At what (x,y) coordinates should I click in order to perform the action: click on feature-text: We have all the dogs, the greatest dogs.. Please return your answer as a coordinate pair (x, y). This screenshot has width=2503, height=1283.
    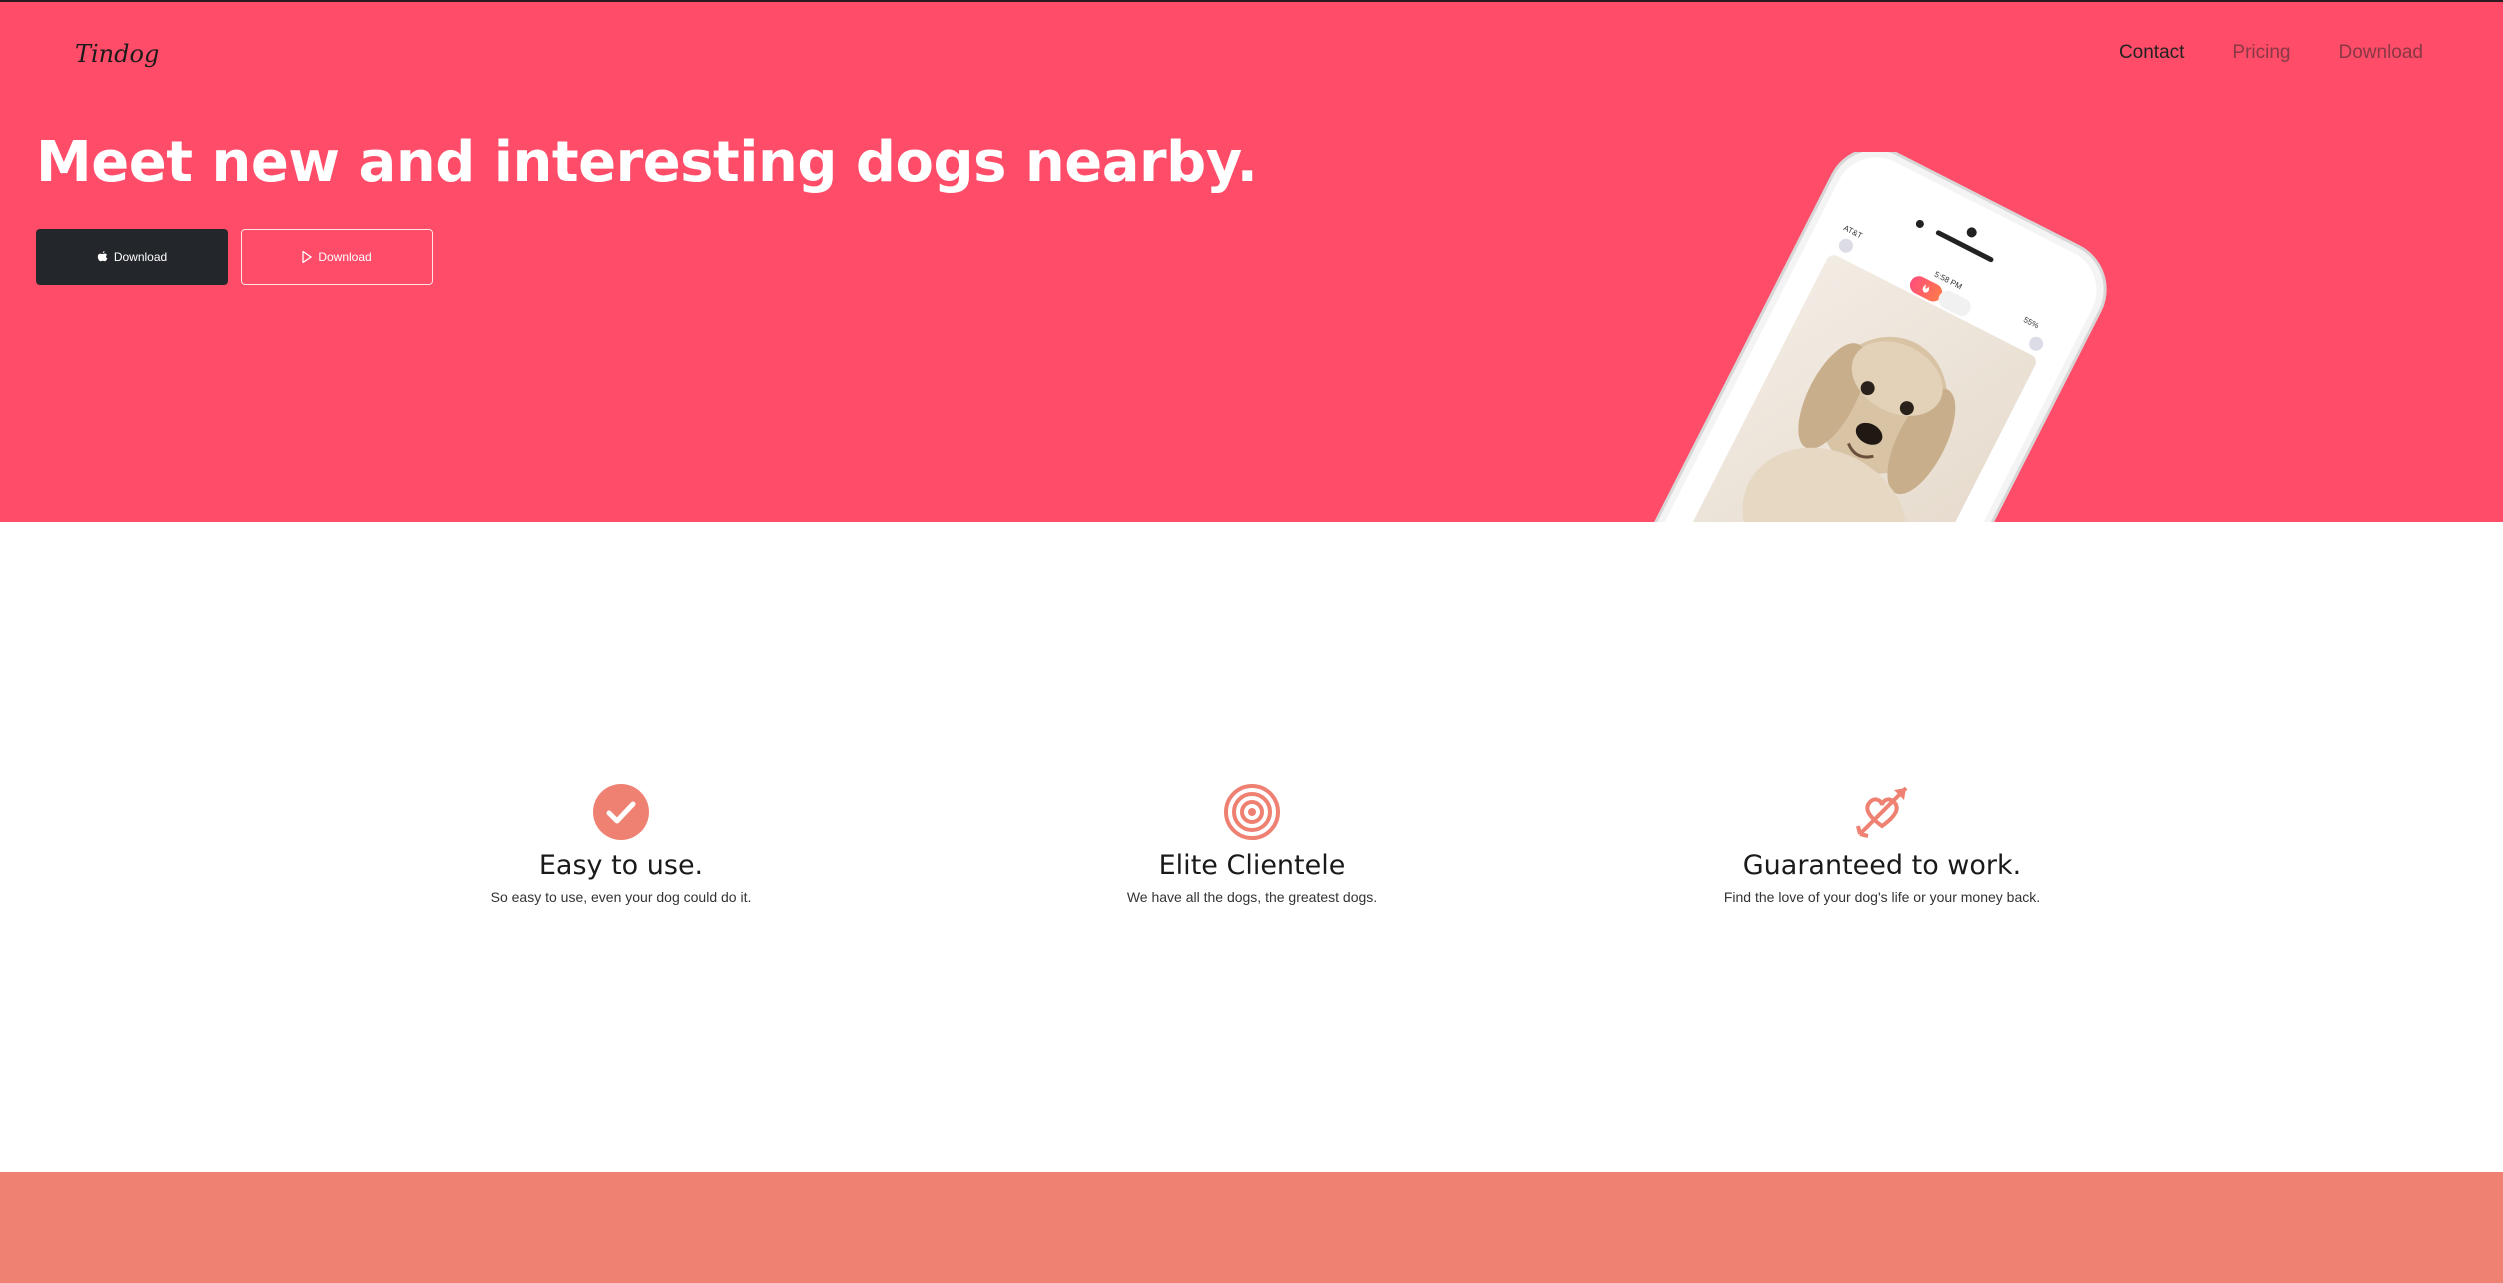
    Looking at the image, I should click on (1252, 897).